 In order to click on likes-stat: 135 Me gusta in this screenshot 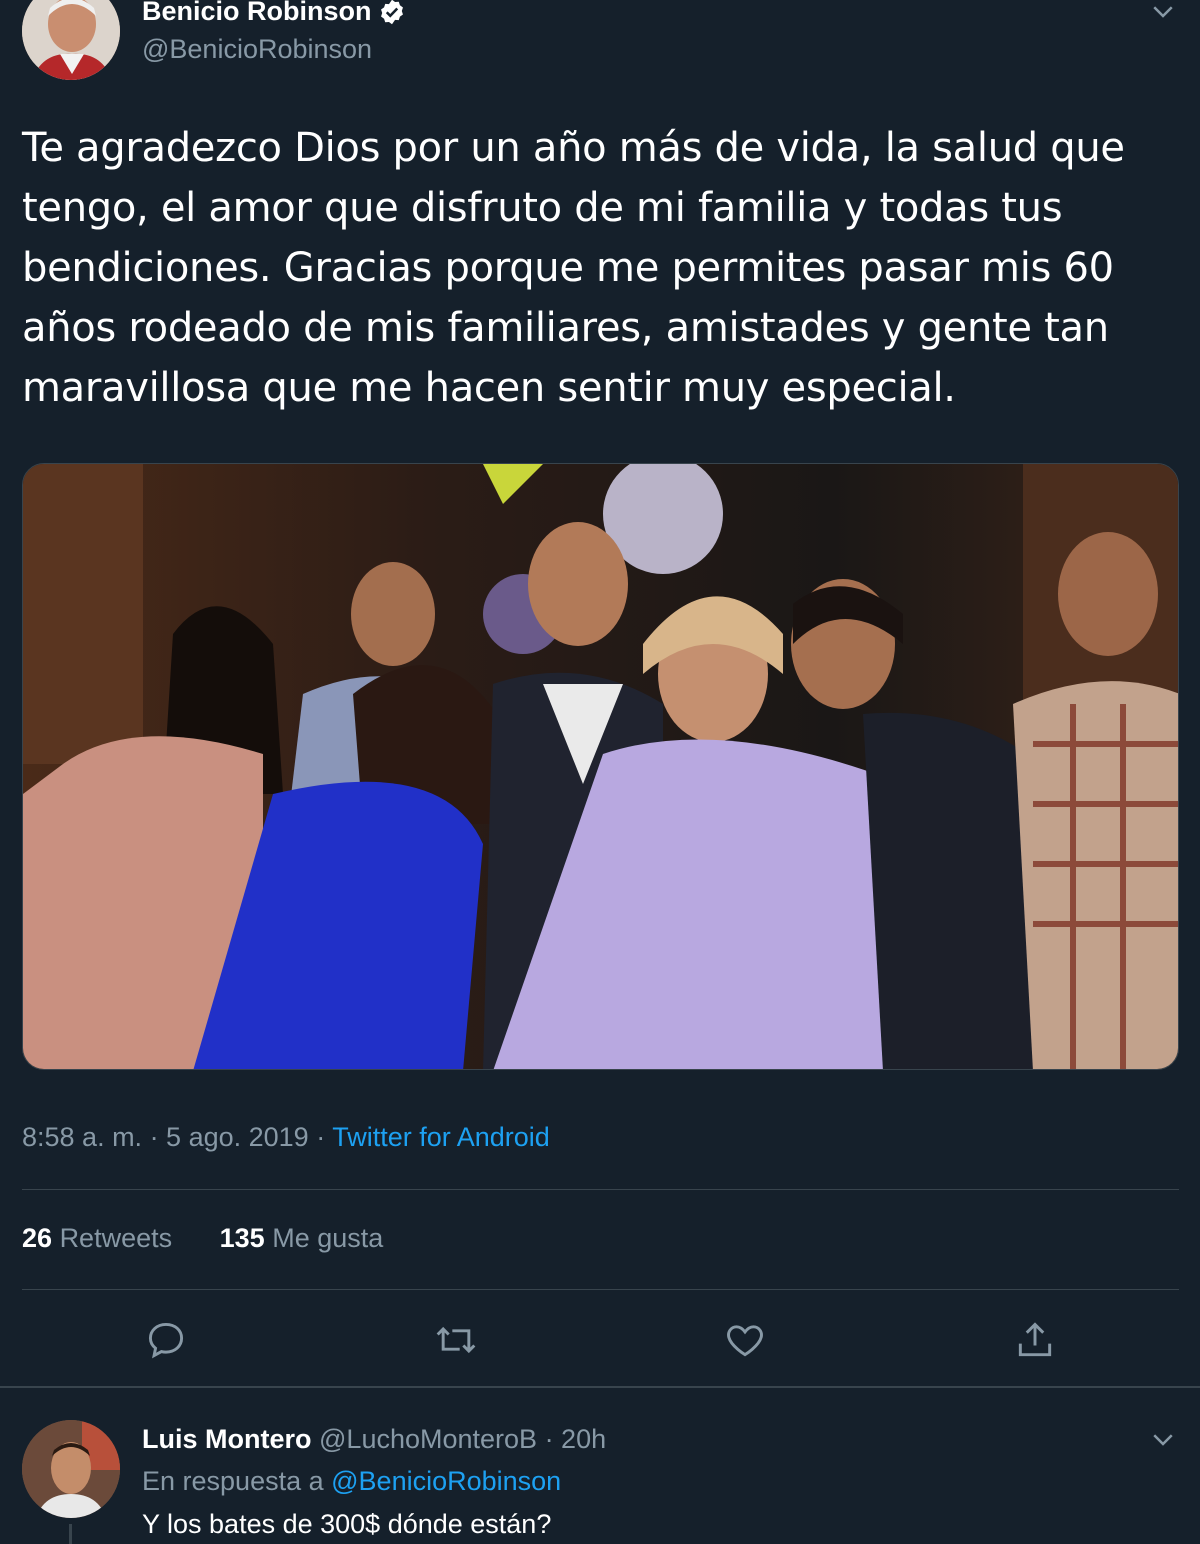, I will do `click(302, 1238)`.